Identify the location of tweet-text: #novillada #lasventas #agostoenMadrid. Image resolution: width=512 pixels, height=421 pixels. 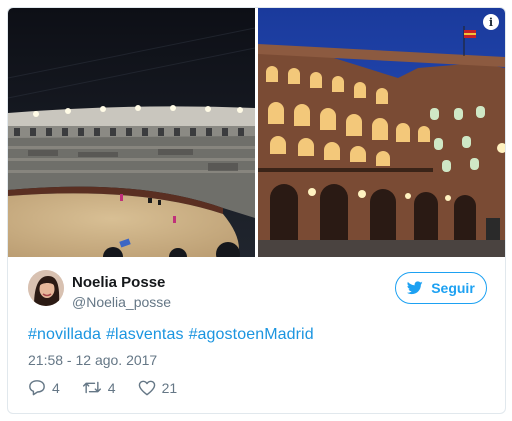
(173, 335).